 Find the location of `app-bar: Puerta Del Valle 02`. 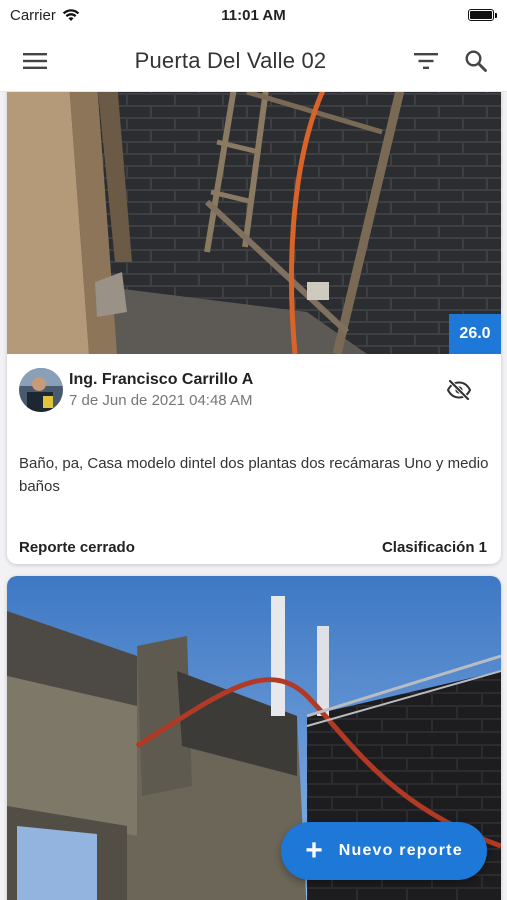

app-bar: Puerta Del Valle 02 is located at coordinates (253, 61).